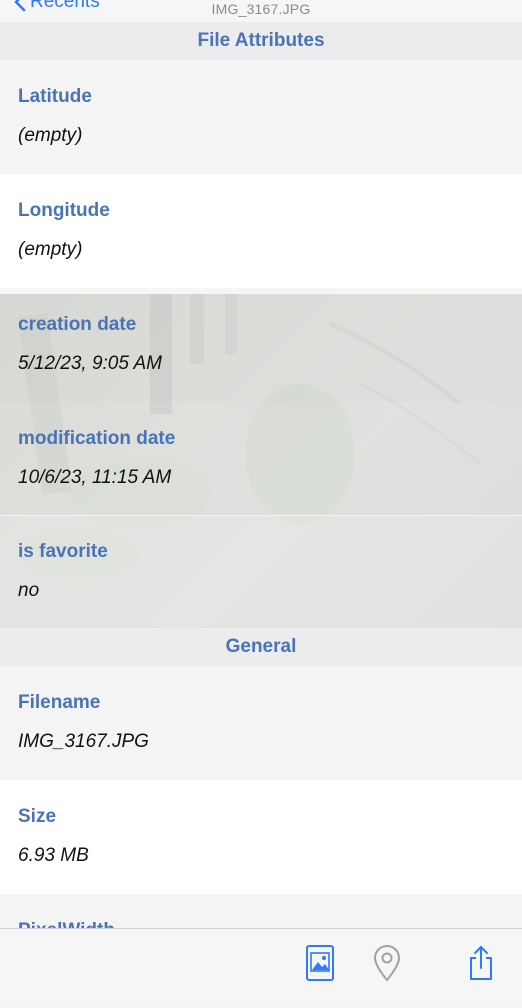 Image resolution: width=522 pixels, height=1008 pixels. I want to click on section-header-general: General, so click(261, 647).